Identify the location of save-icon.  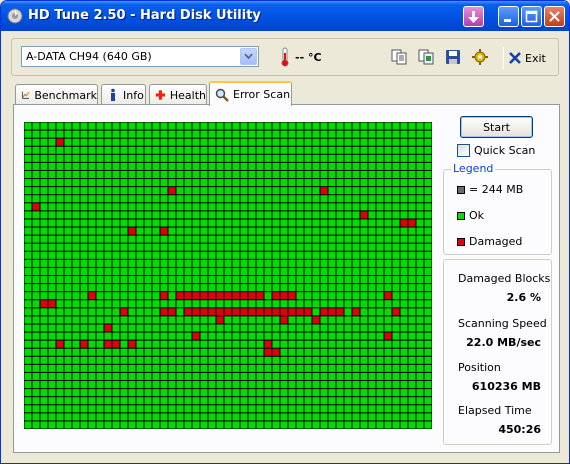
(453, 57).